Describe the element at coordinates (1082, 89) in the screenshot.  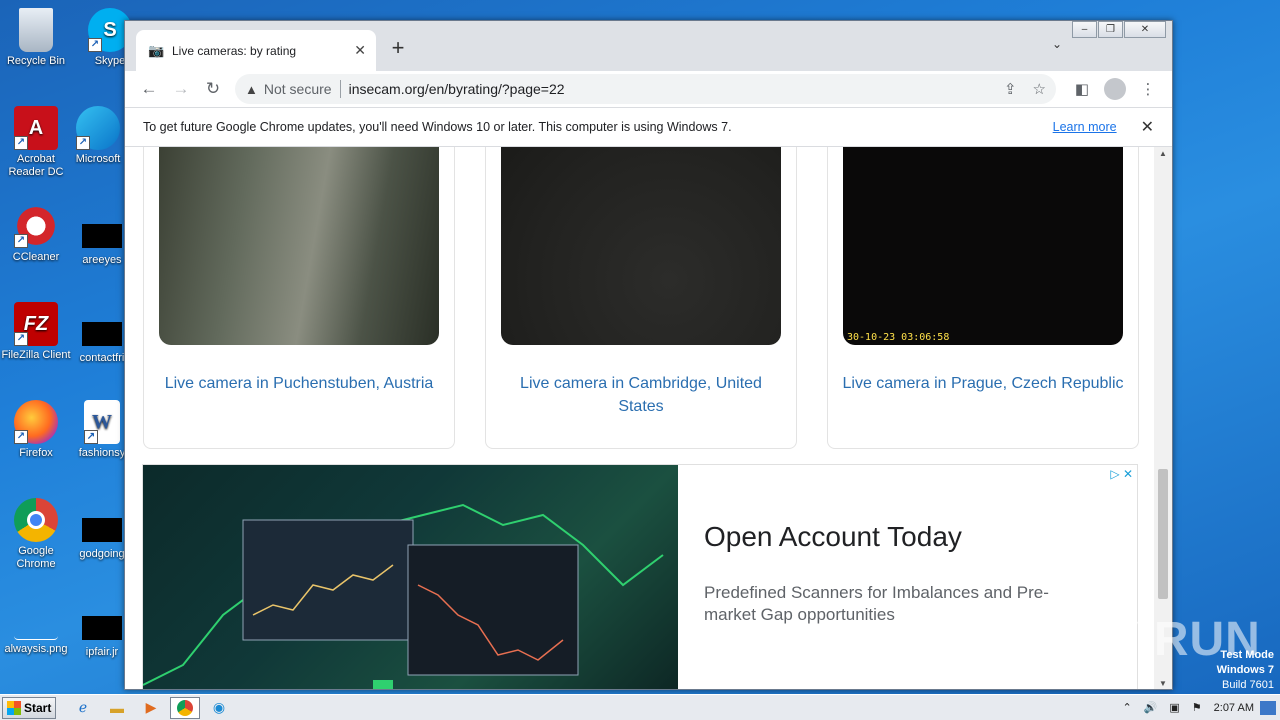
I see `side-panel-icon: ◧` at that location.